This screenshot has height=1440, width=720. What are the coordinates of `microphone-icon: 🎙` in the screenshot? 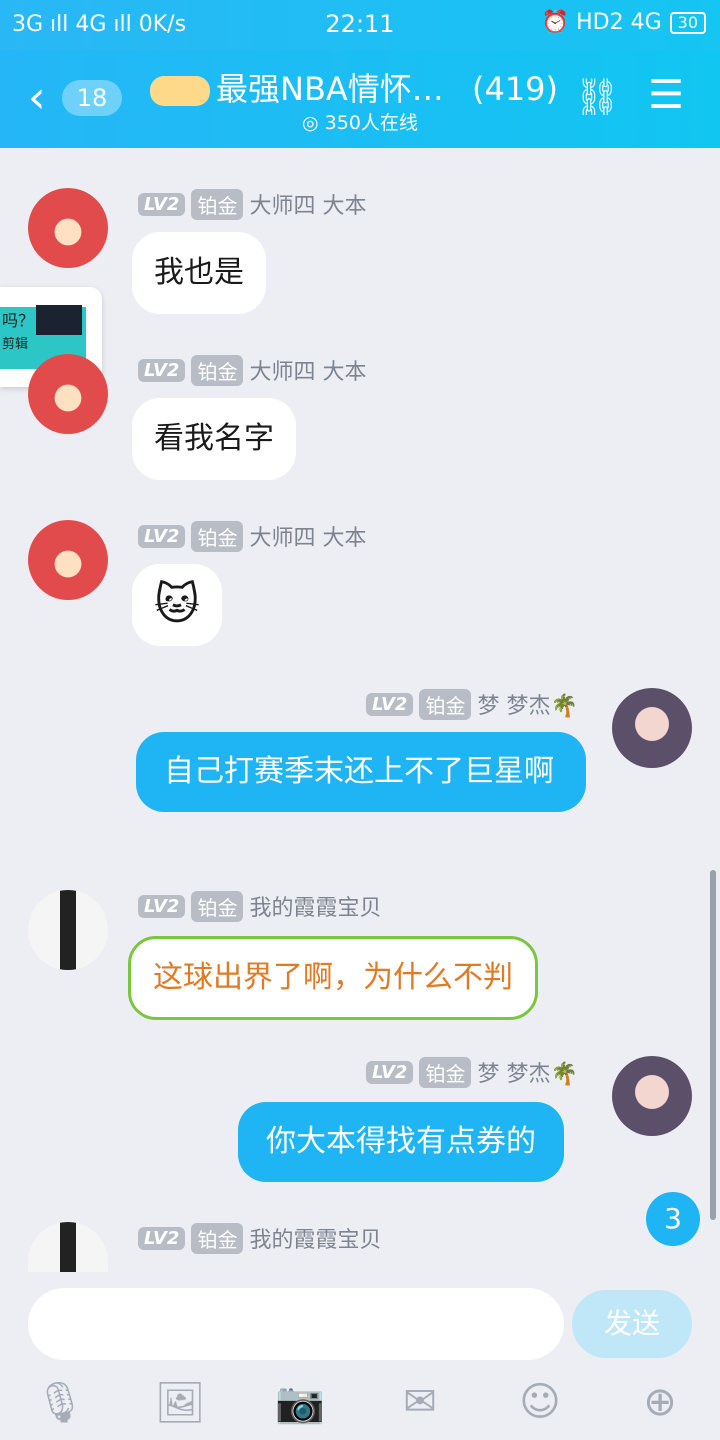 It's located at (60, 1402).